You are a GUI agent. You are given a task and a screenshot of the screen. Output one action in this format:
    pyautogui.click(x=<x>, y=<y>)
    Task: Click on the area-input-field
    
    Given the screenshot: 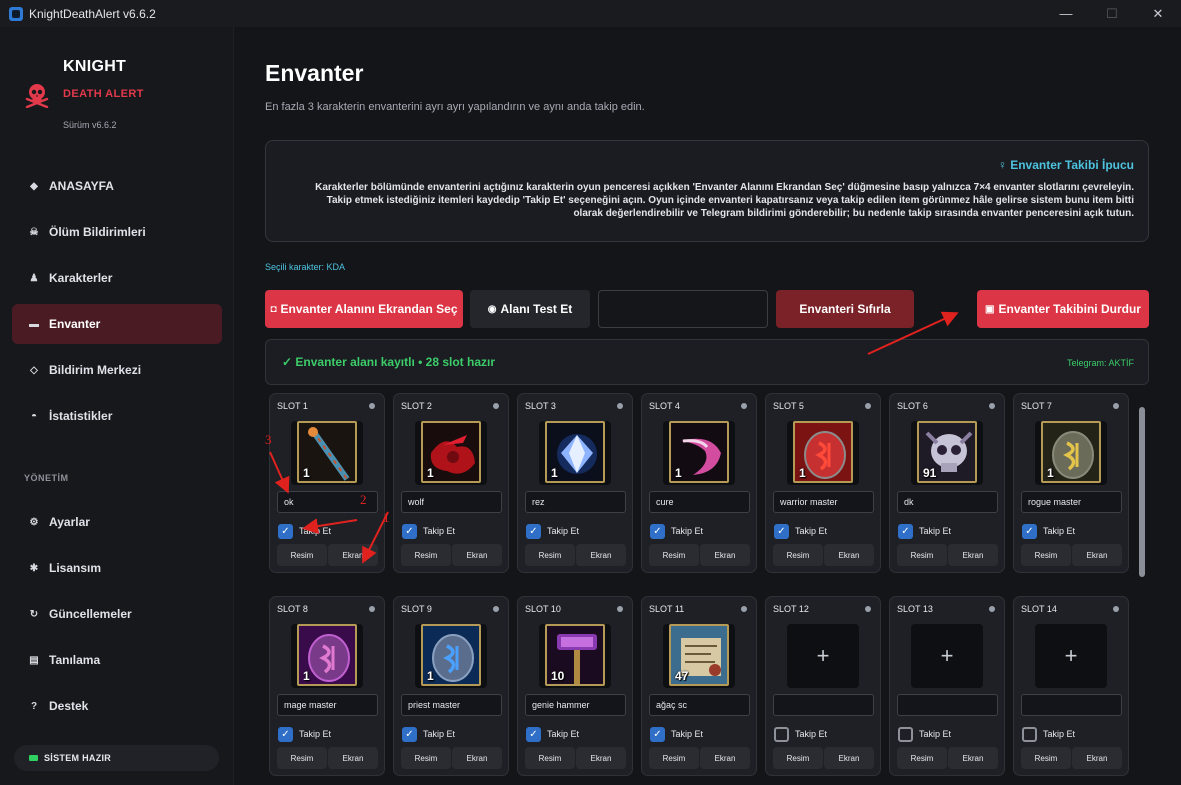 What is the action you would take?
    pyautogui.click(x=683, y=309)
    